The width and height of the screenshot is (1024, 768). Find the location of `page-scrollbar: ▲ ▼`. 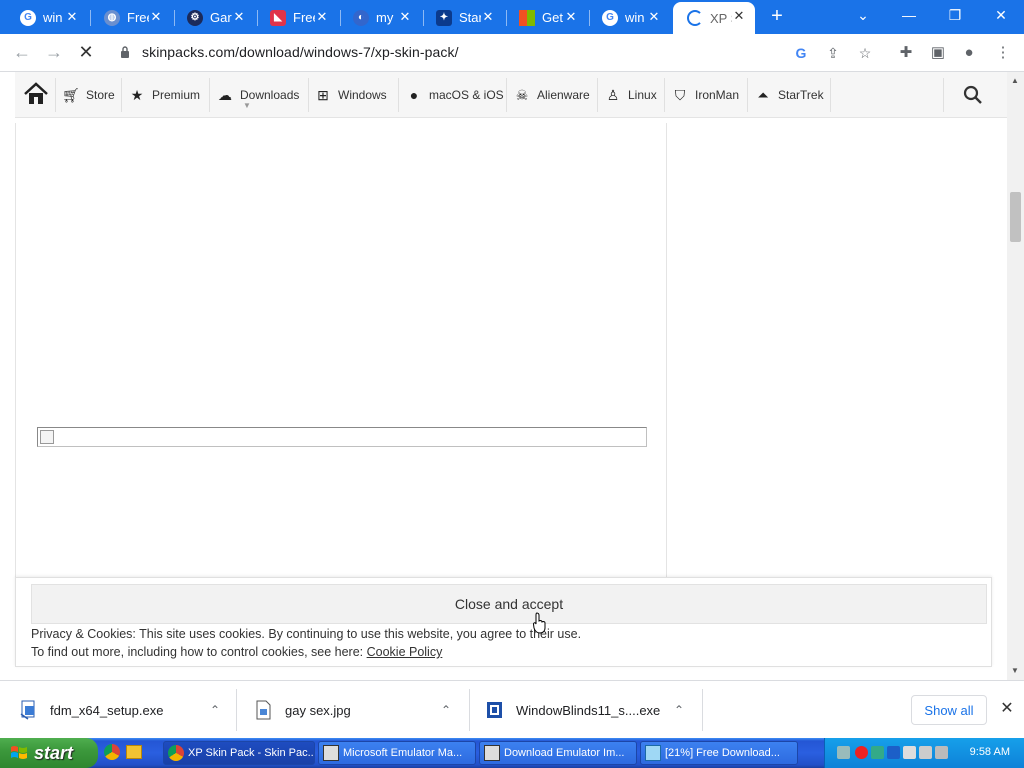

page-scrollbar: ▲ ▼ is located at coordinates (1015, 376).